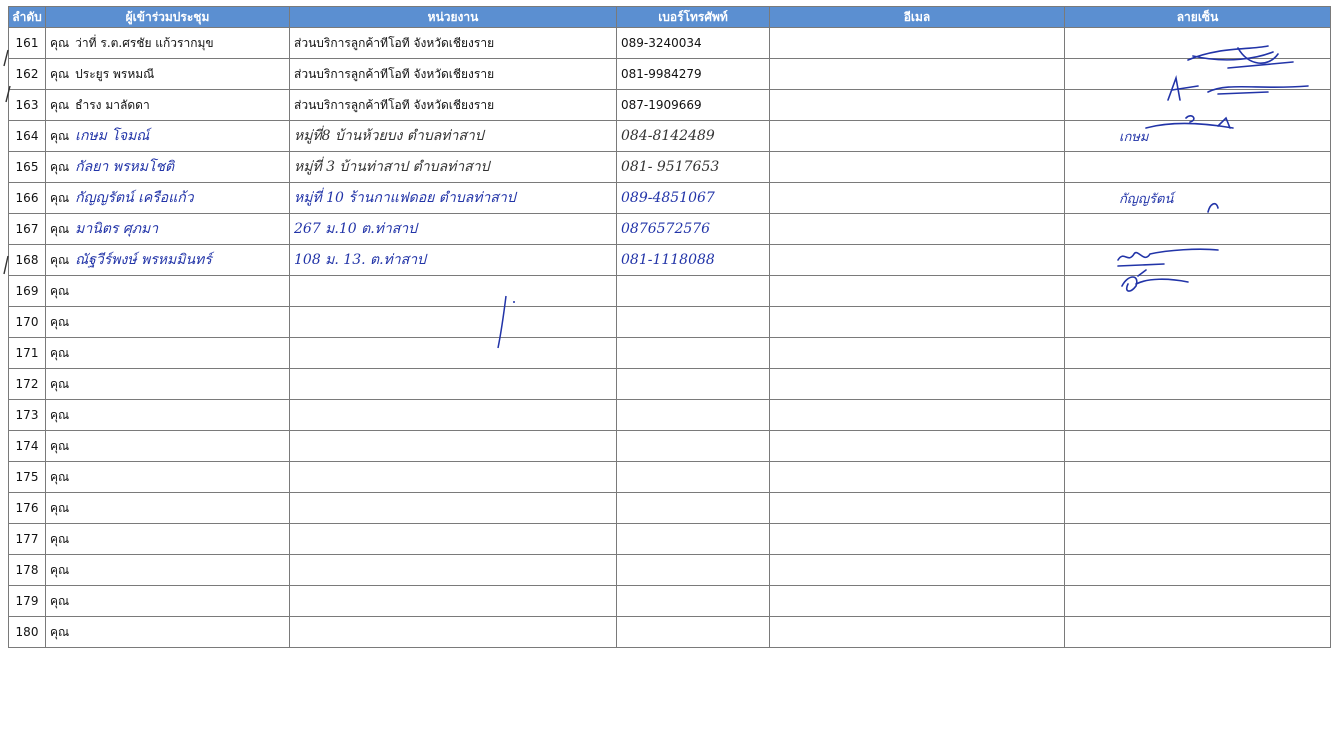  What do you see at coordinates (669, 477) in the screenshot?
I see `table-row: 175 คุณ` at bounding box center [669, 477].